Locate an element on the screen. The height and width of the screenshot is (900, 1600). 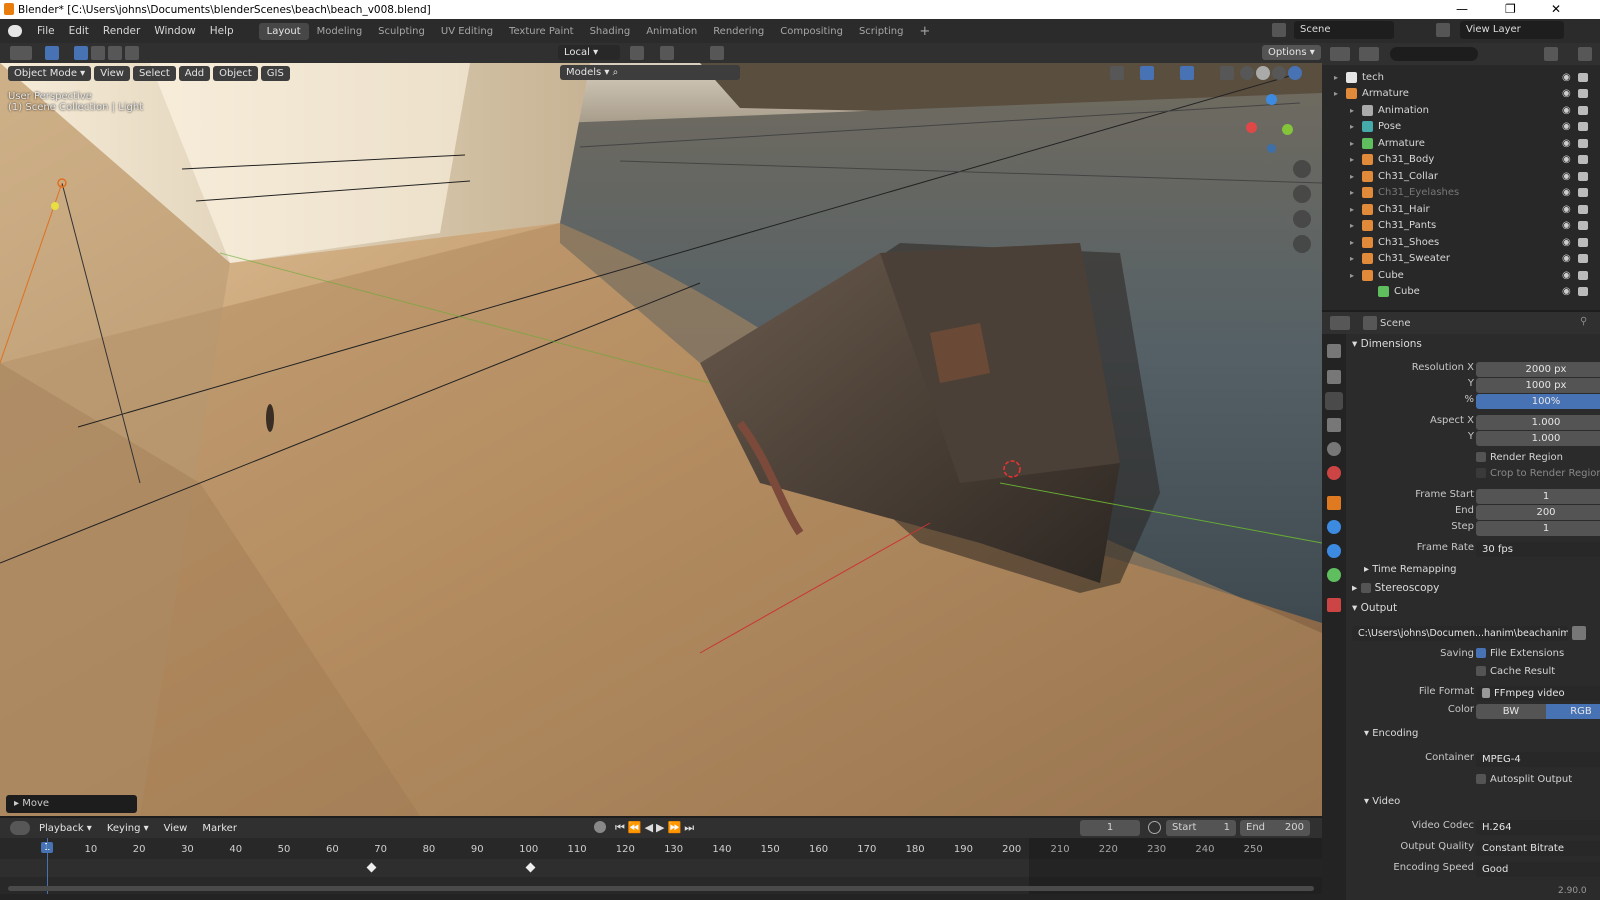
menu-object: Object is located at coordinates (235, 73).